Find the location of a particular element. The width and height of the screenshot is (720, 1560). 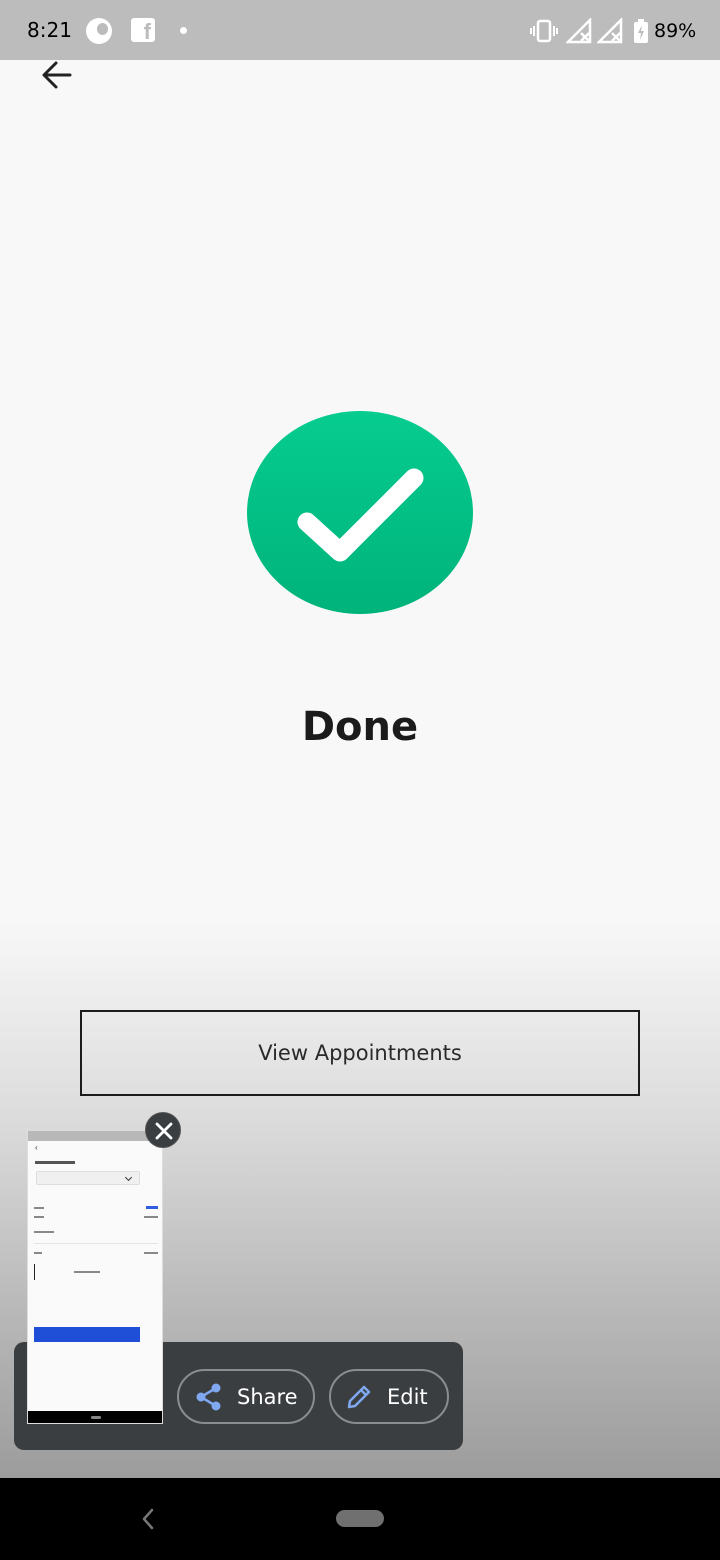

pencil-icon is located at coordinates (359, 1396).